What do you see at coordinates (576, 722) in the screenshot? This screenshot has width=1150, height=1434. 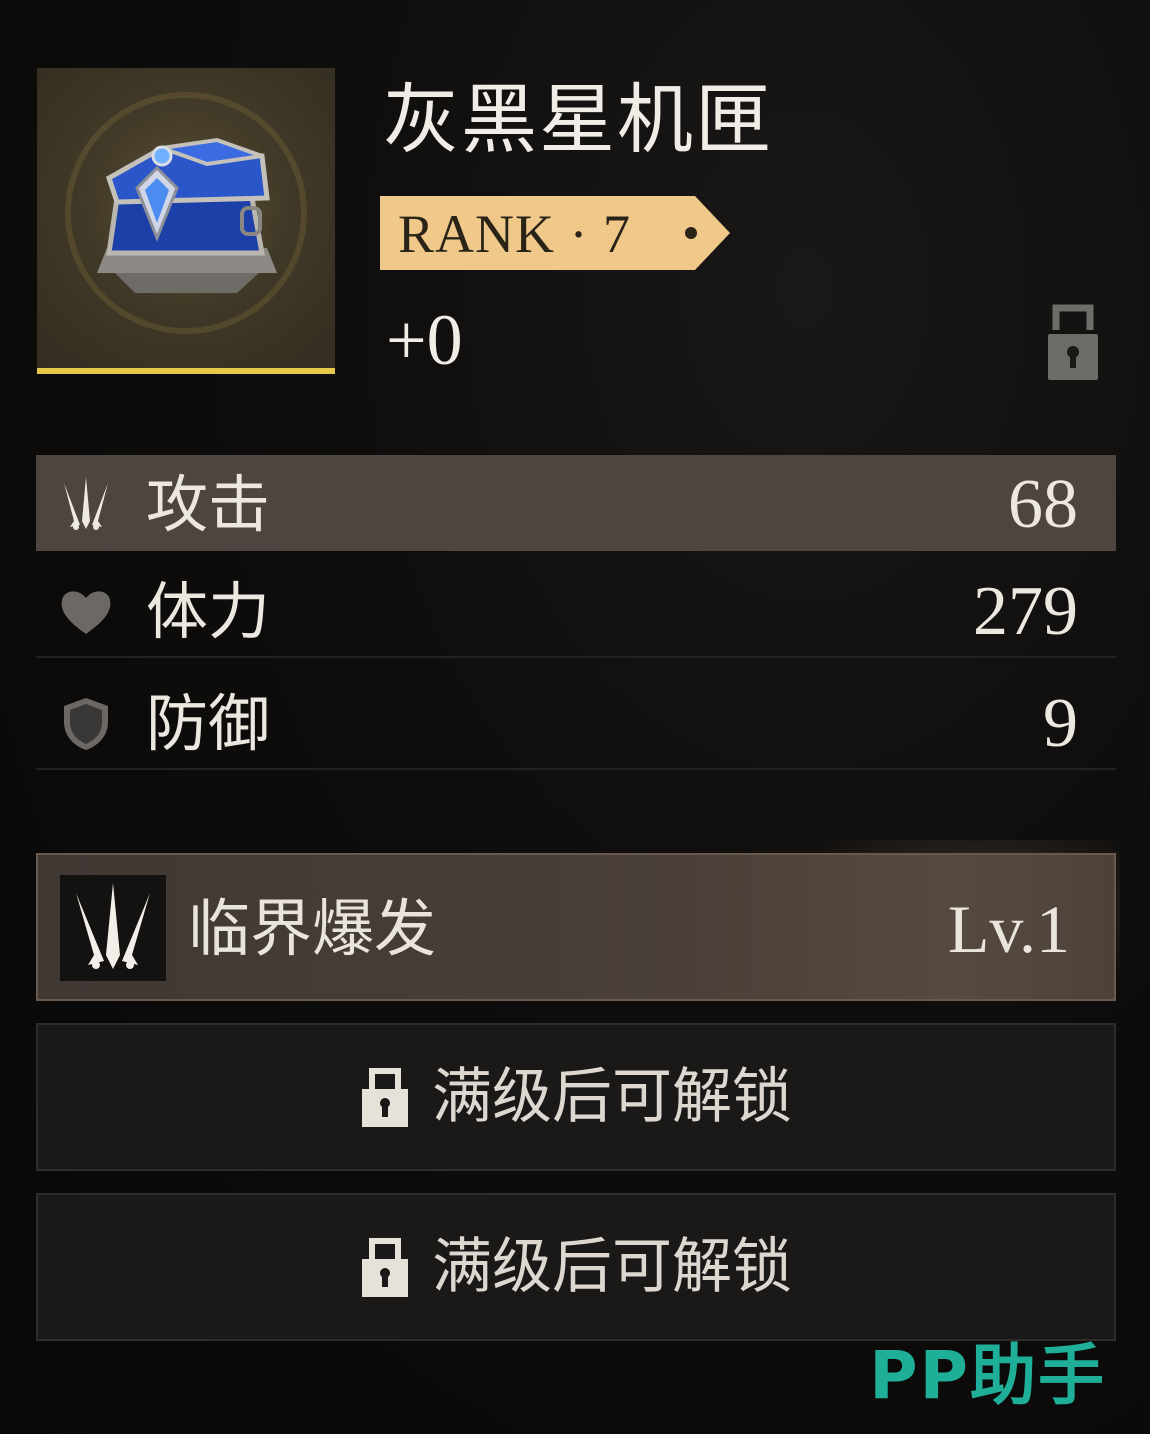 I see `stat-row-defense: 防御 9` at bounding box center [576, 722].